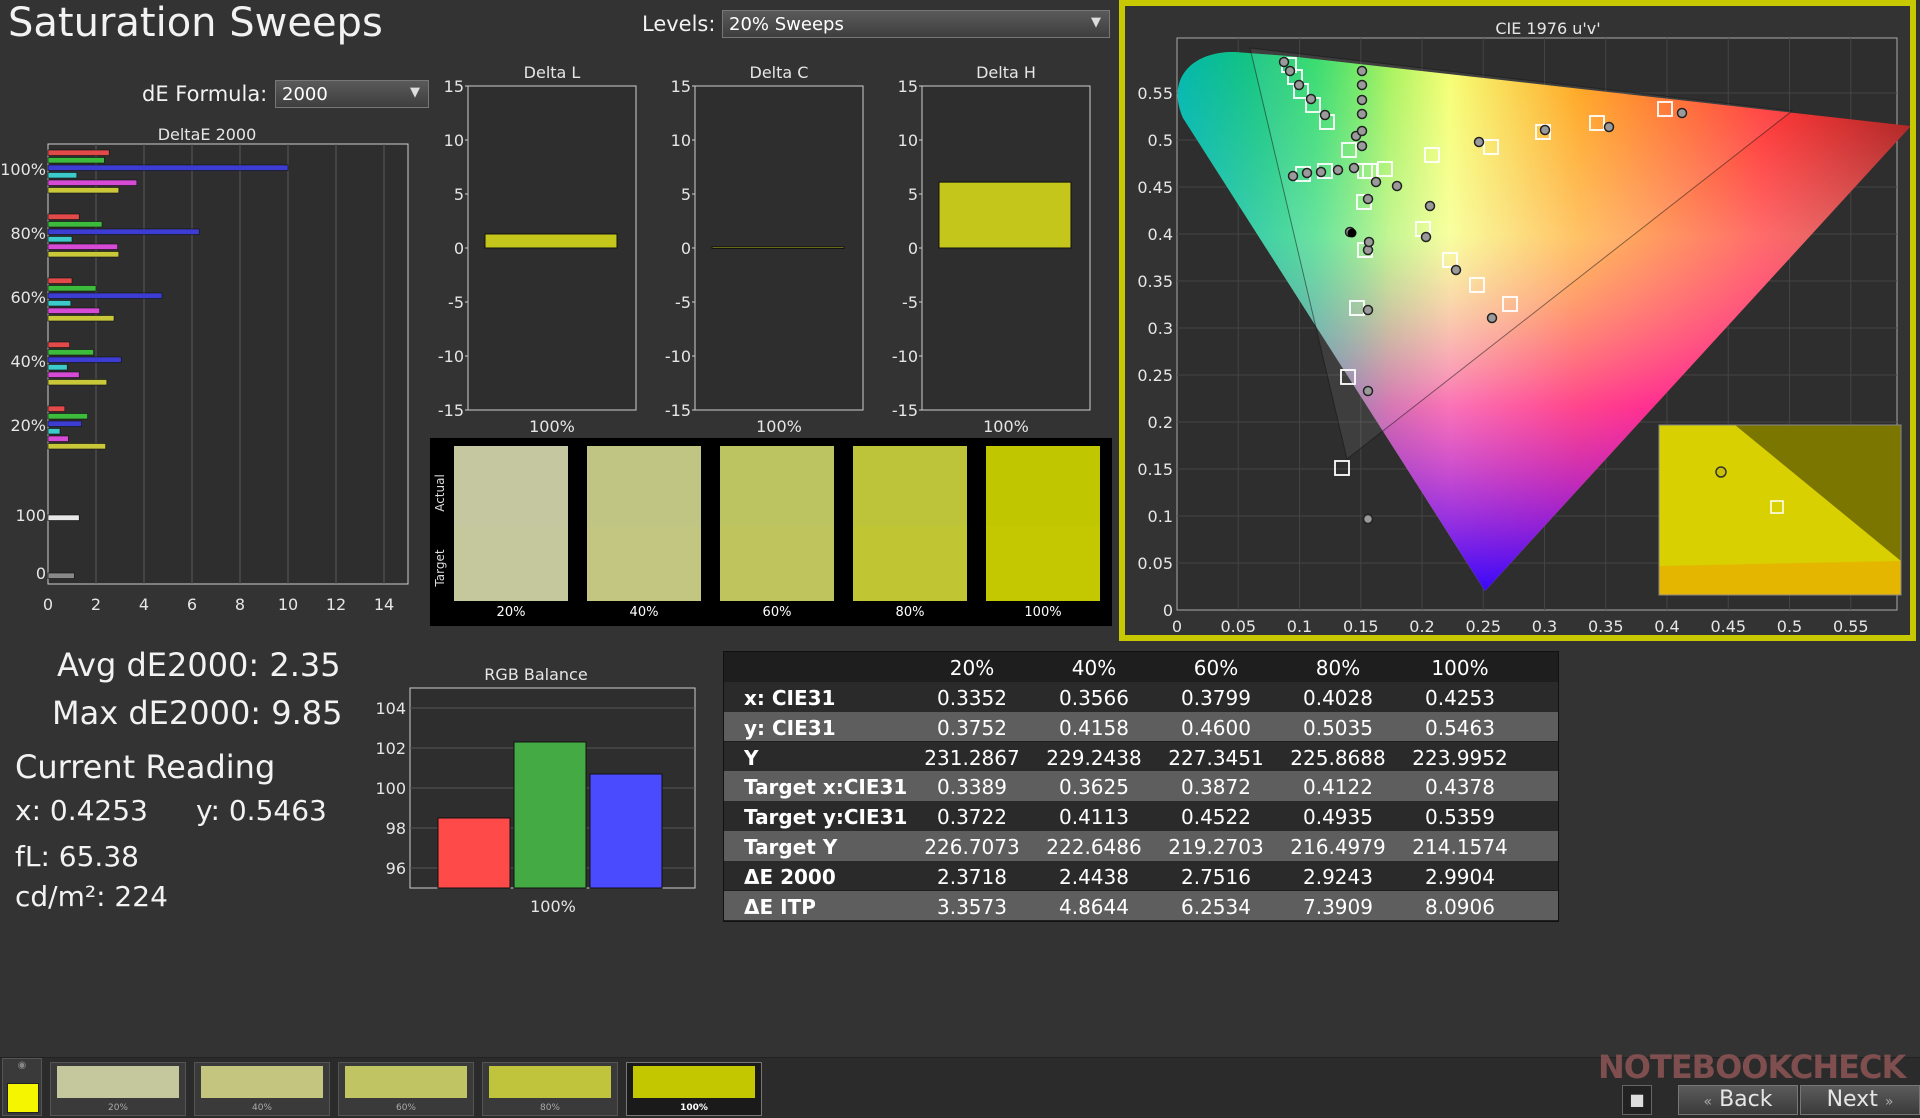 Image resolution: width=1920 pixels, height=1118 pixels. I want to click on back-label: Back, so click(1746, 1099).